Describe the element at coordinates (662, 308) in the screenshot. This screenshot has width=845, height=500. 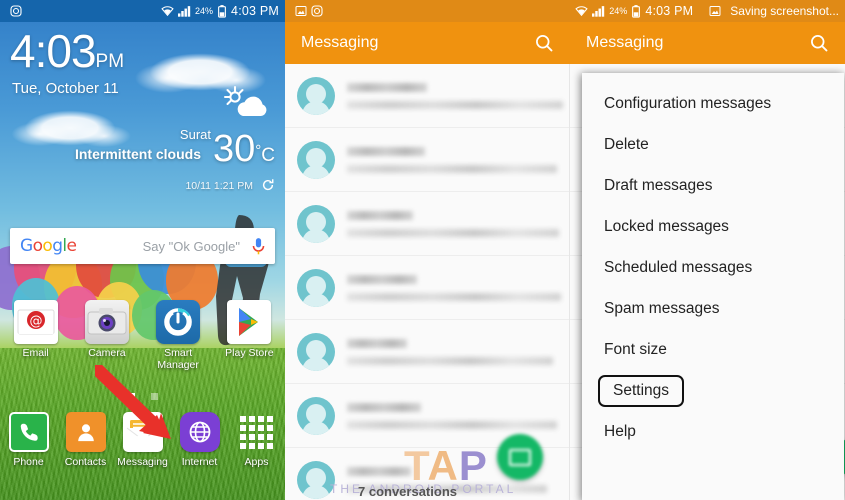
I see `menu-item-label: Spam messages` at that location.